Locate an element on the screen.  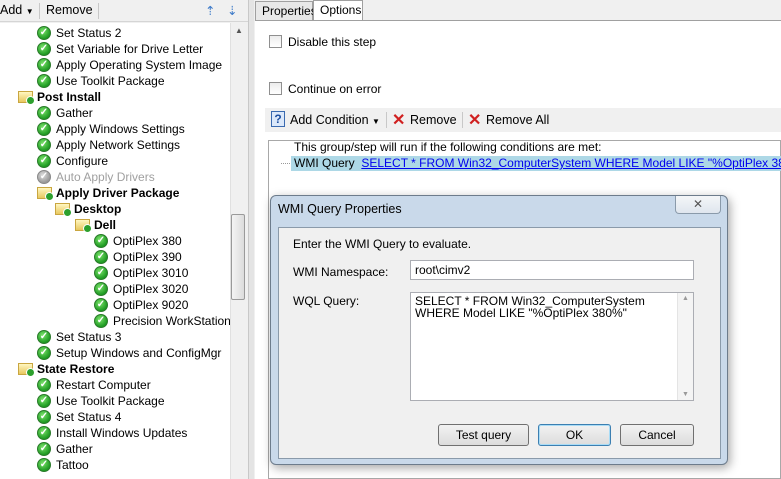
remove-all-button: Remove All is located at coordinates (517, 120).